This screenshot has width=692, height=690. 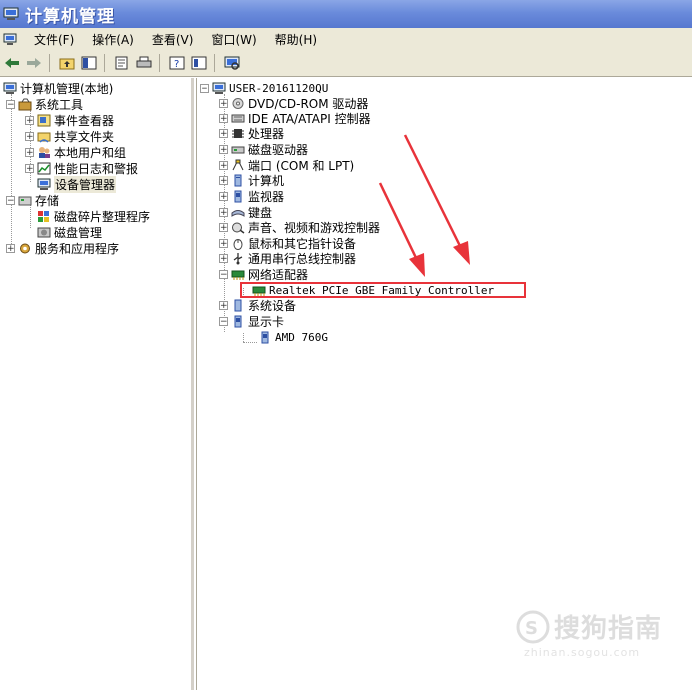 I want to click on properties-button, so click(x=122, y=63).